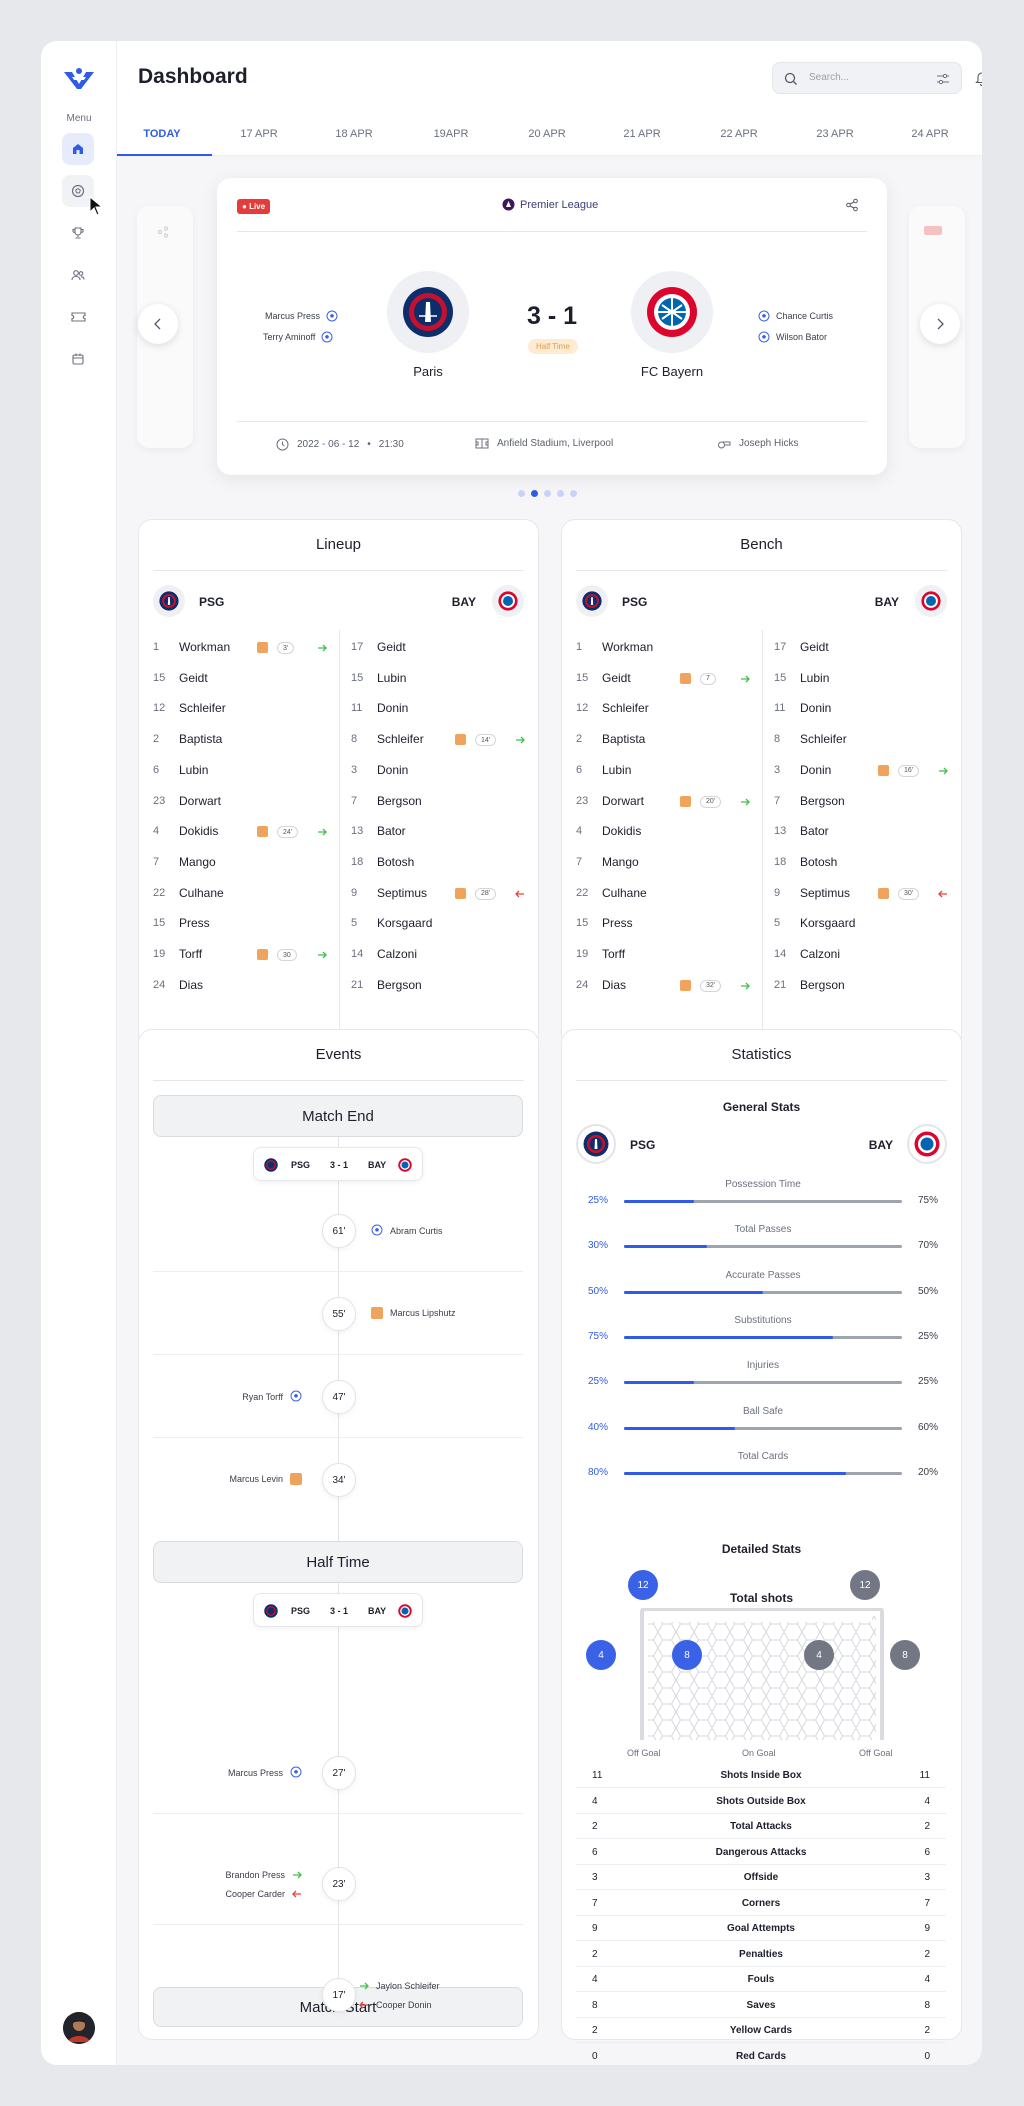 Image resolution: width=1024 pixels, height=2106 pixels. I want to click on score-chip: PSG 3 - 1 BAY, so click(338, 1610).